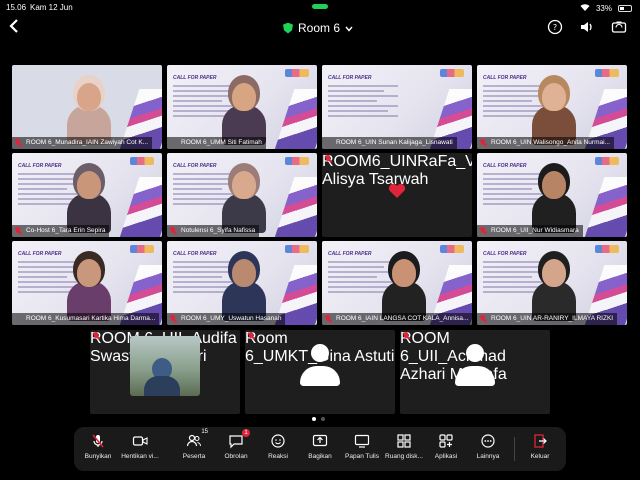 This screenshot has height=480, width=640. I want to click on page-indicator, so click(318, 419).